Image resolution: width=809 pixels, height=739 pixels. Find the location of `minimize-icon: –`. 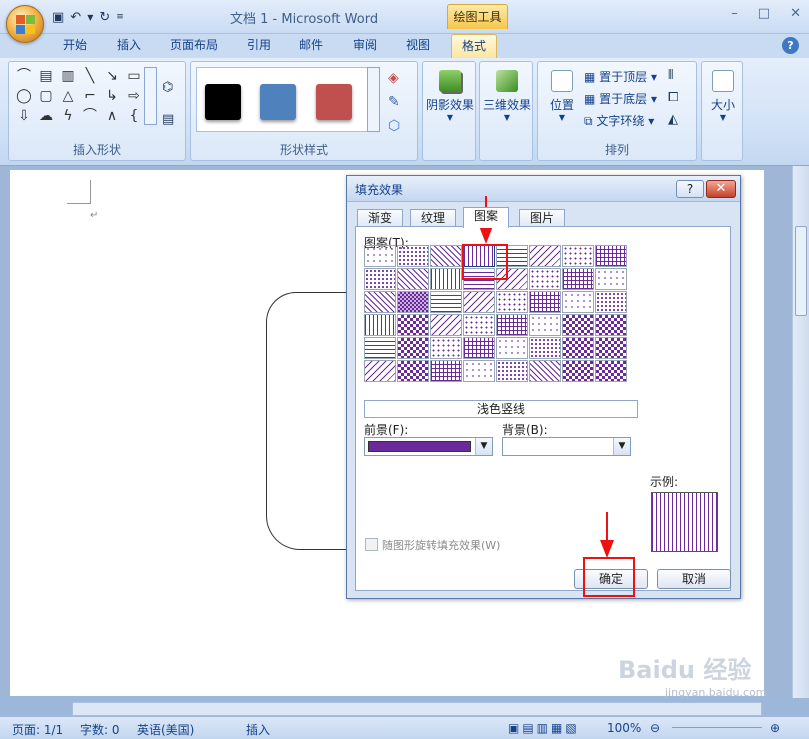

minimize-icon: – is located at coordinates (734, 13).